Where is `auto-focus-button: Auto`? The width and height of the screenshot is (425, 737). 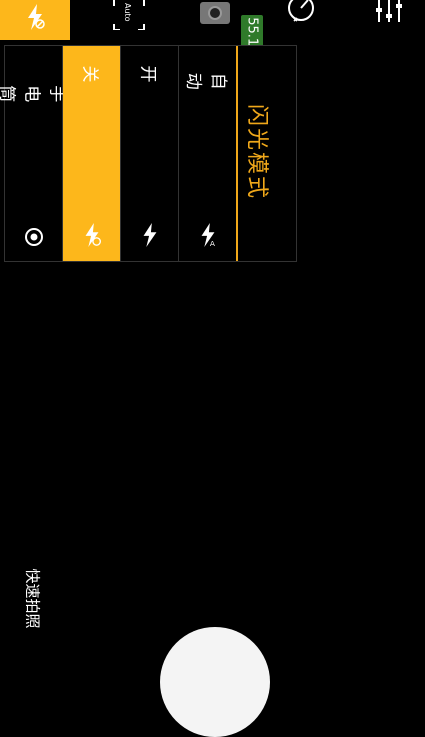 auto-focus-button: Auto is located at coordinates (129, 15).